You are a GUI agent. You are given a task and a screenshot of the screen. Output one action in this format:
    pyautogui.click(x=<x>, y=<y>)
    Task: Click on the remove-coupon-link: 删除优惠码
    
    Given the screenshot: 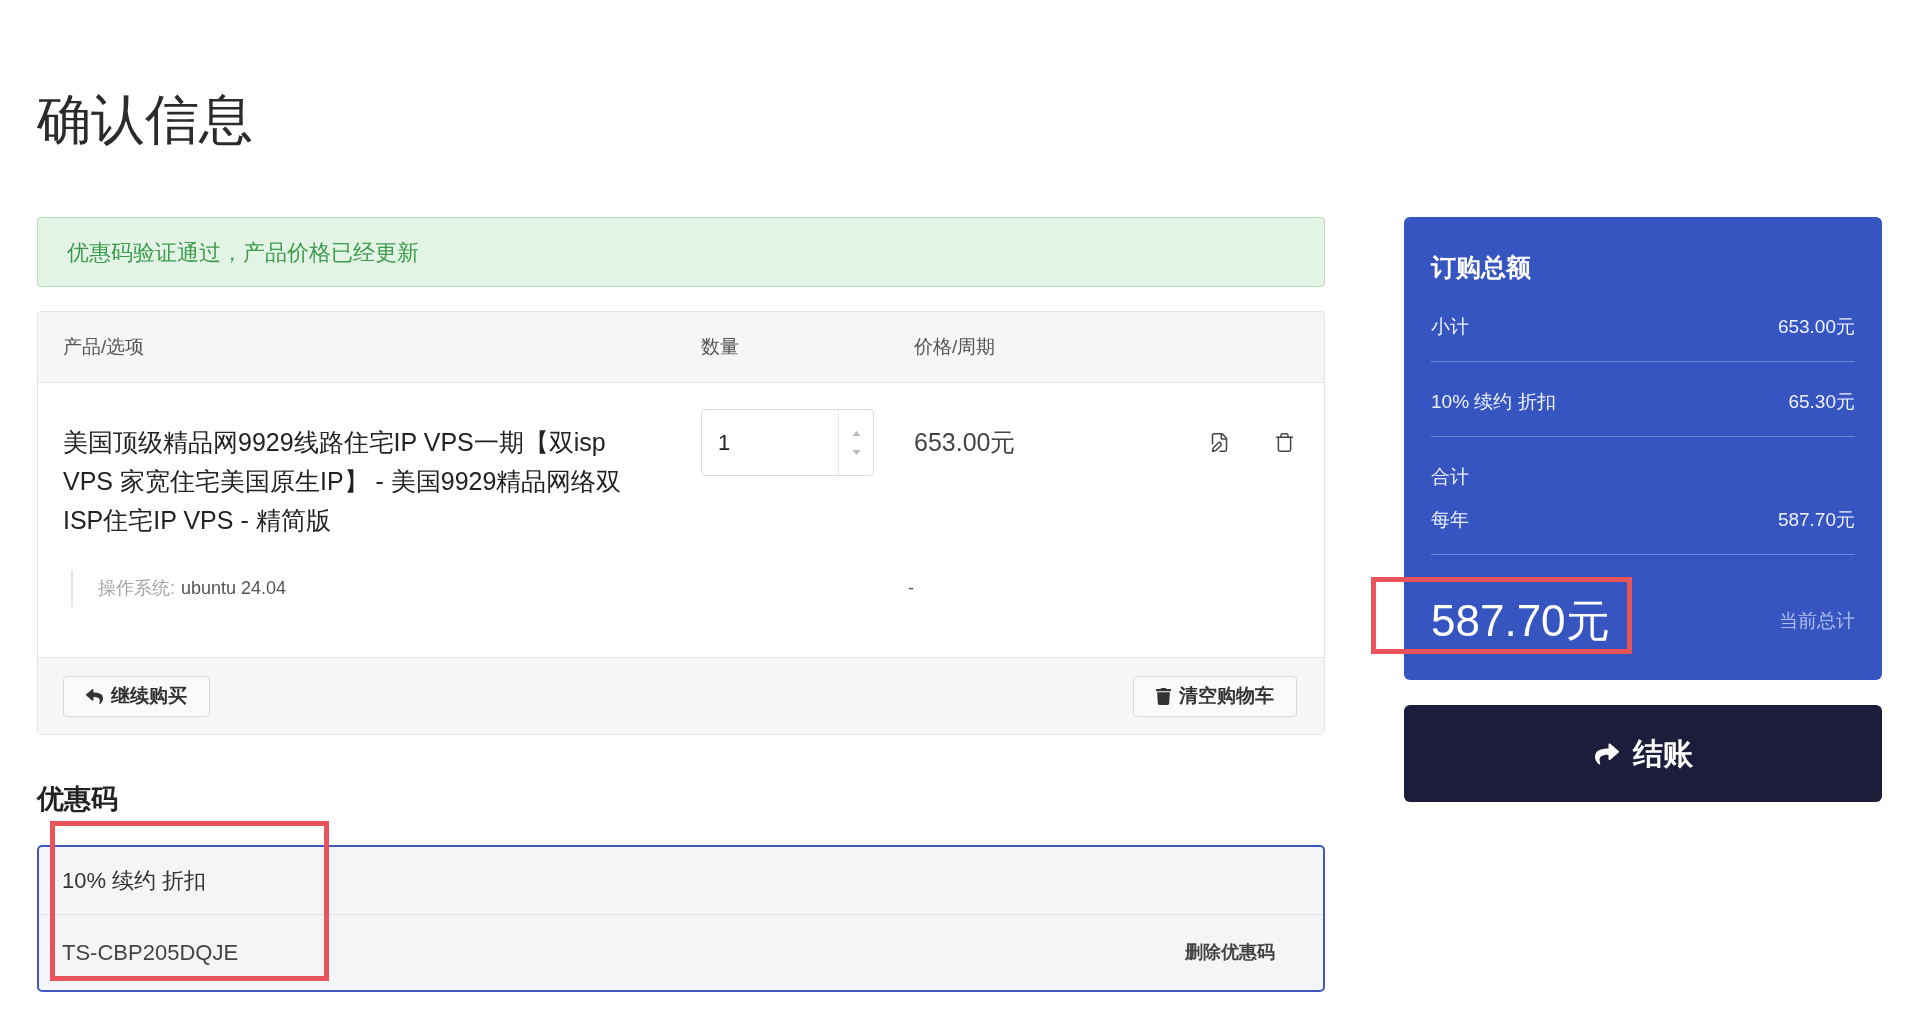 What is the action you would take?
    pyautogui.click(x=1230, y=952)
    